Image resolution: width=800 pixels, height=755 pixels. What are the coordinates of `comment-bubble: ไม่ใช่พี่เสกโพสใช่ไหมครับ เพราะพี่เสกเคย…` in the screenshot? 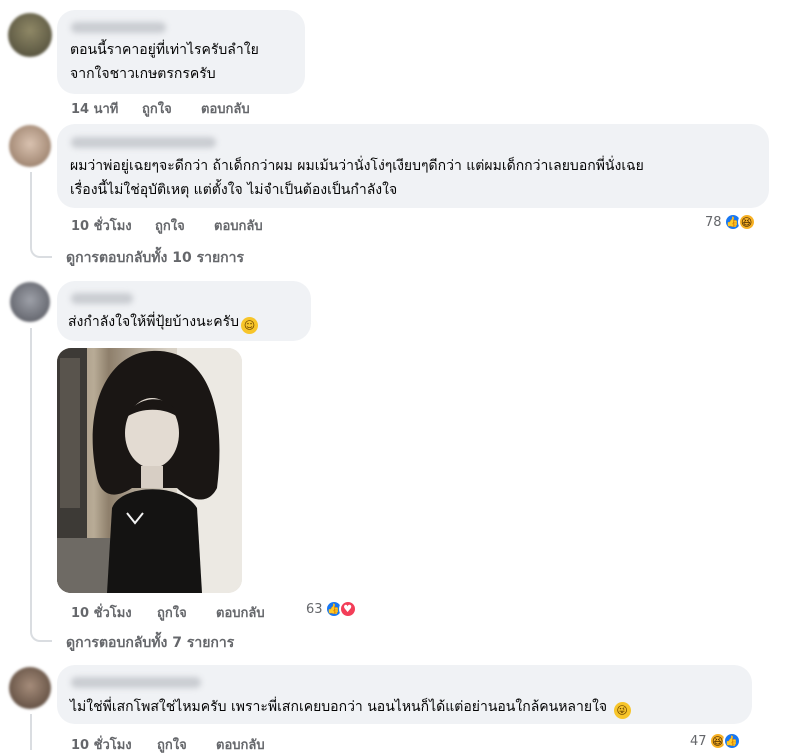 It's located at (404, 694).